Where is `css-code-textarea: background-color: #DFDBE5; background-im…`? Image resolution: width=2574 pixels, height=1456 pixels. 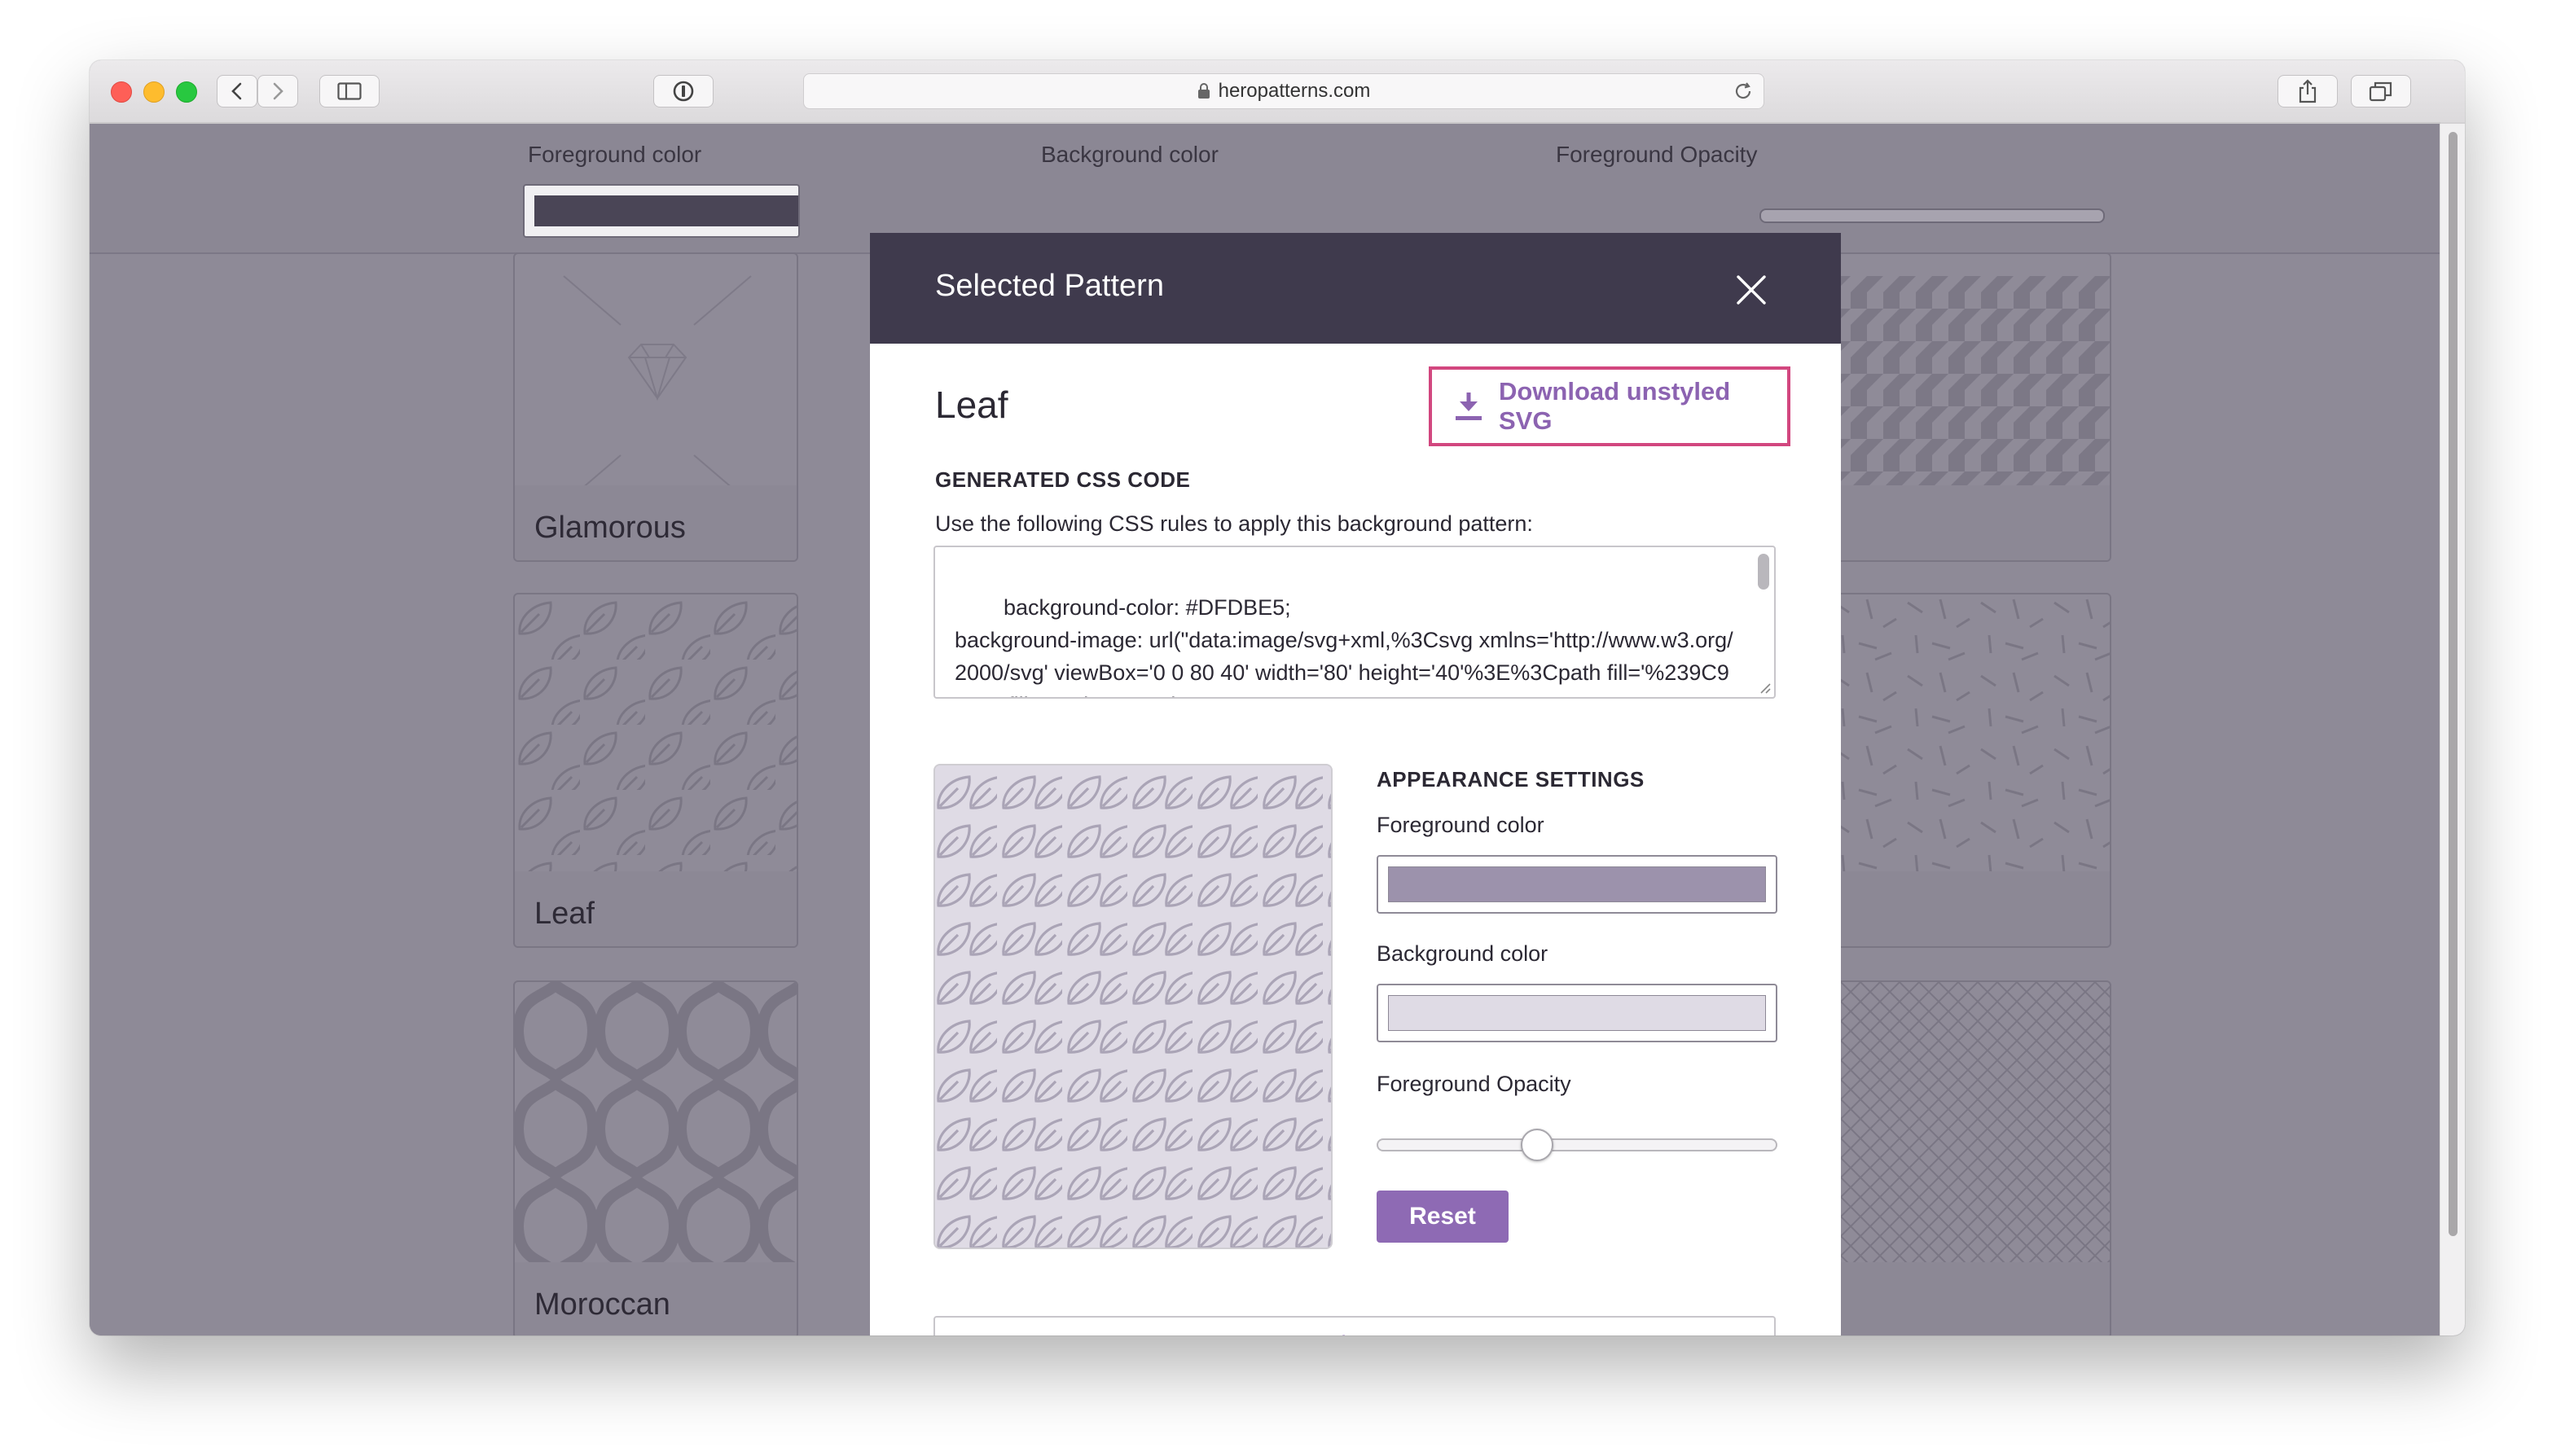 css-code-textarea: background-color: #DFDBE5; background-im… is located at coordinates (1355, 622).